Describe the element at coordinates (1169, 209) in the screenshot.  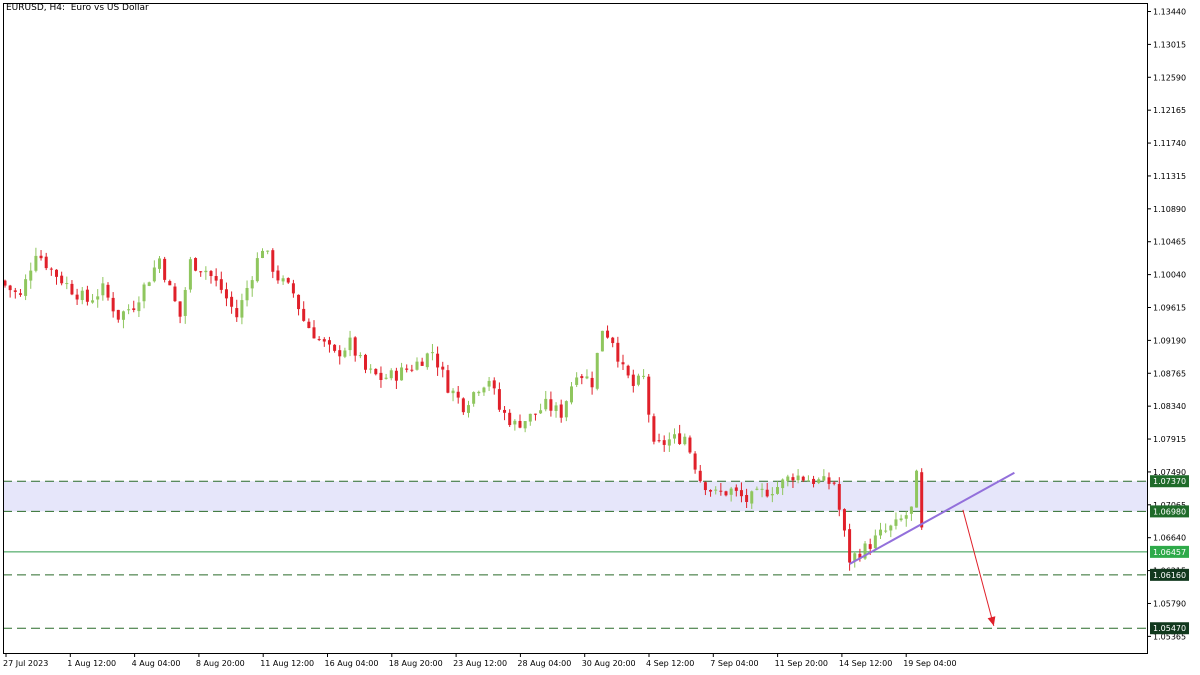
I see `y-tick-label: 1.10890` at that location.